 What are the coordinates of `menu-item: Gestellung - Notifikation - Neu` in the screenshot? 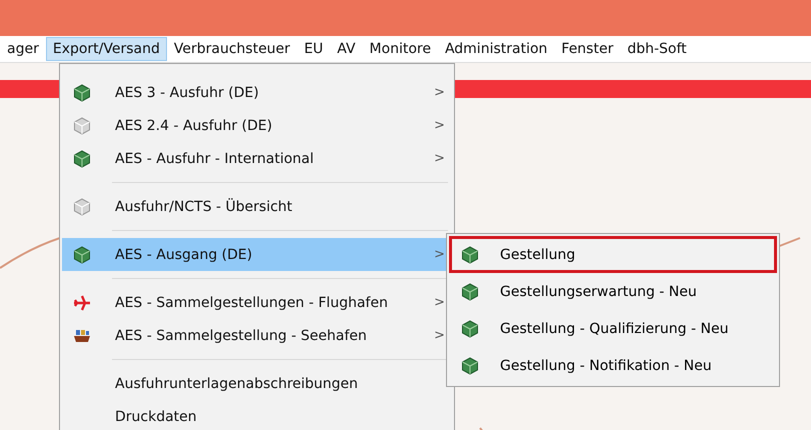 It's located at (613, 365).